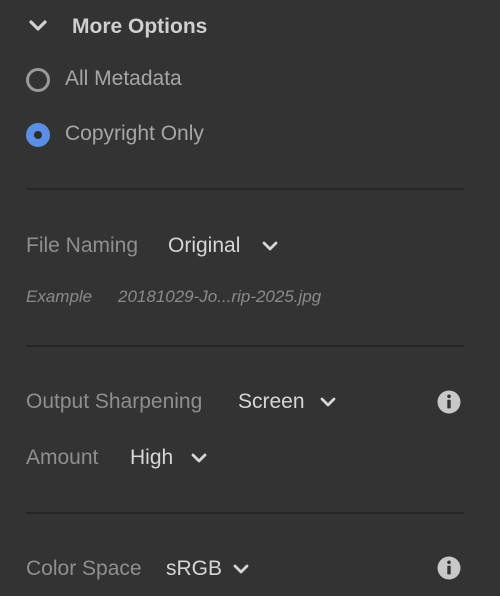 This screenshot has width=500, height=596. I want to click on example-filename: 20181029-Jo...rip-2025.jpg, so click(220, 296).